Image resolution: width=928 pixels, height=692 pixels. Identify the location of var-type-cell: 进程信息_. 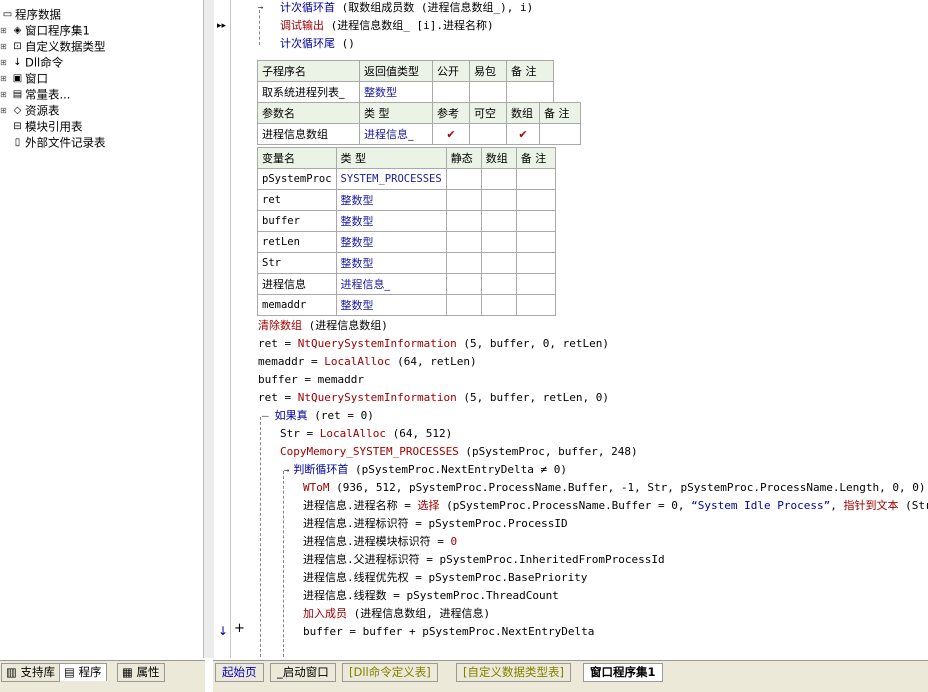
(391, 284).